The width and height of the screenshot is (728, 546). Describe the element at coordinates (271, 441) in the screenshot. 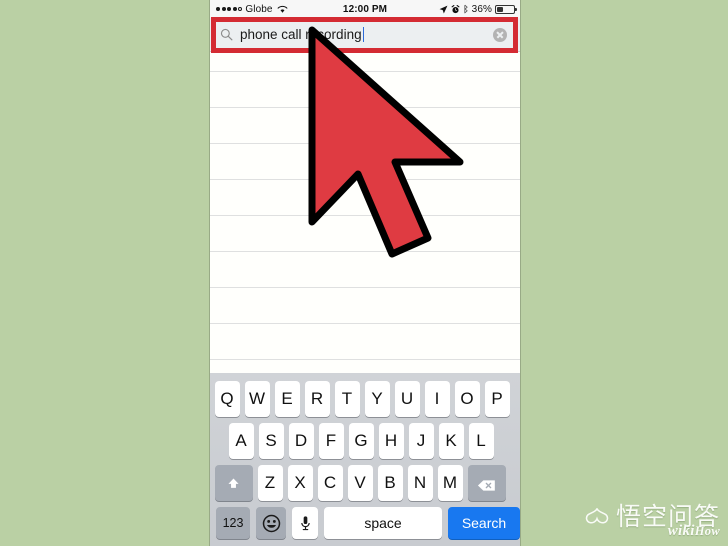

I see `key-s: S` at that location.